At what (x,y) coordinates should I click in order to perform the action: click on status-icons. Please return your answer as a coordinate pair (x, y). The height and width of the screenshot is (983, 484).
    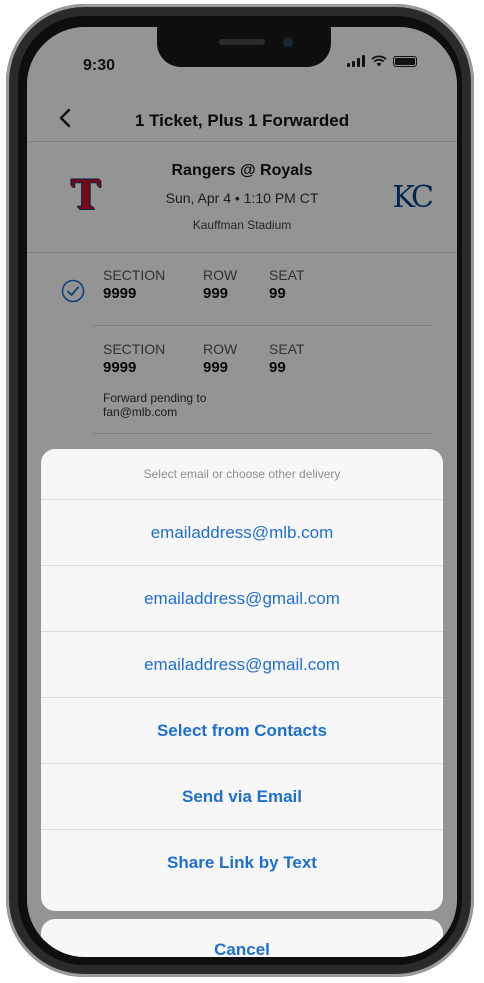
    Looking at the image, I should click on (382, 61).